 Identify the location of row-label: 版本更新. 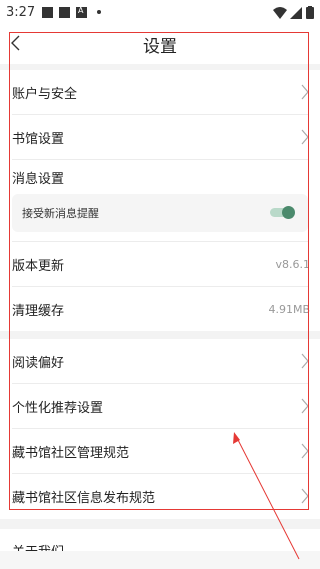
(38, 266).